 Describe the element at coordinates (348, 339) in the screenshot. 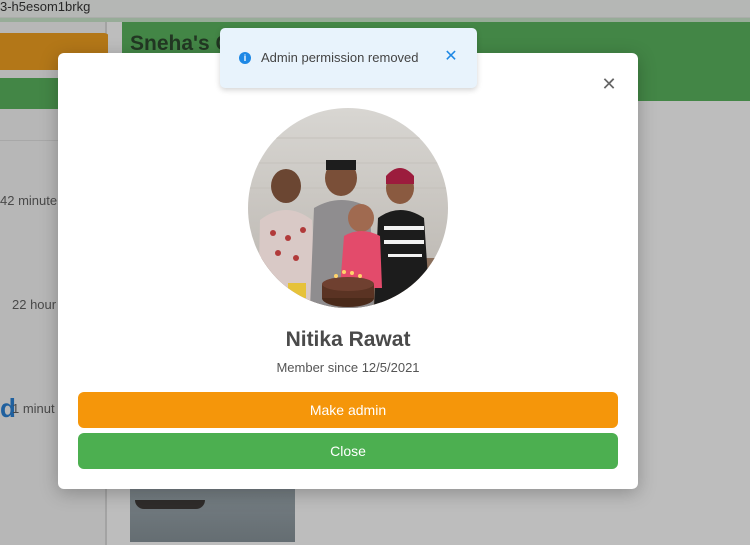

I see `member-name: Nitika Rawat` at that location.